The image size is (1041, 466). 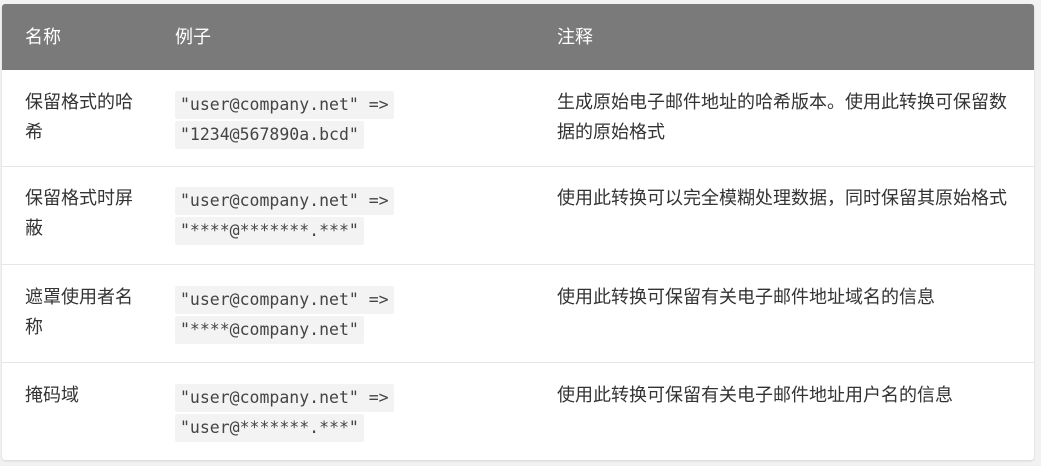 I want to click on example-code-line: "****@*******.***", so click(x=269, y=231).